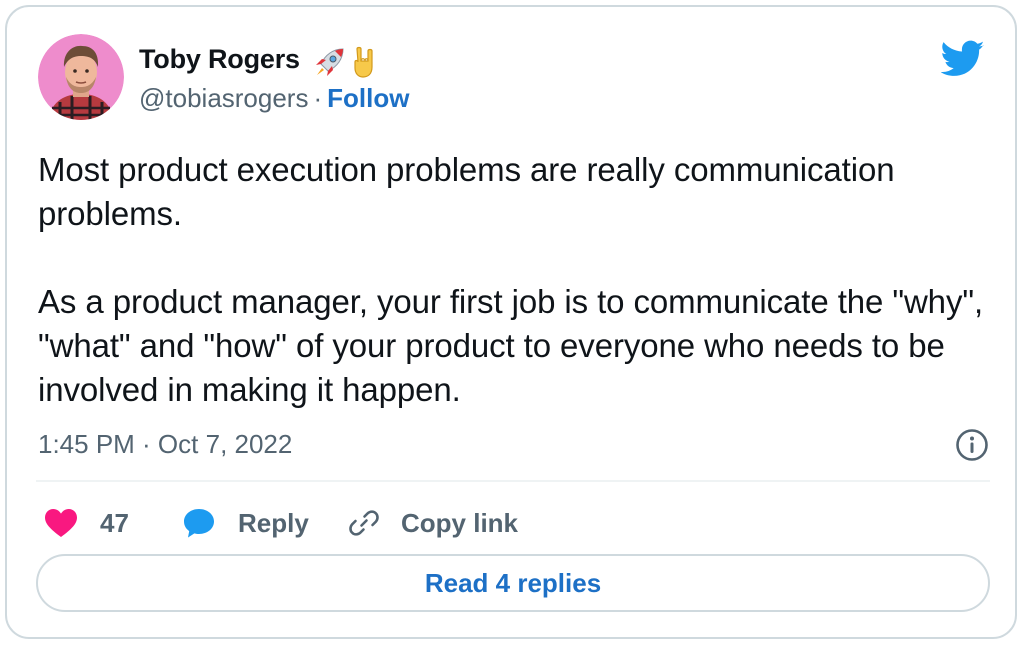 The width and height of the screenshot is (1024, 646). I want to click on author-handle: @tobiasrogers, so click(223, 98).